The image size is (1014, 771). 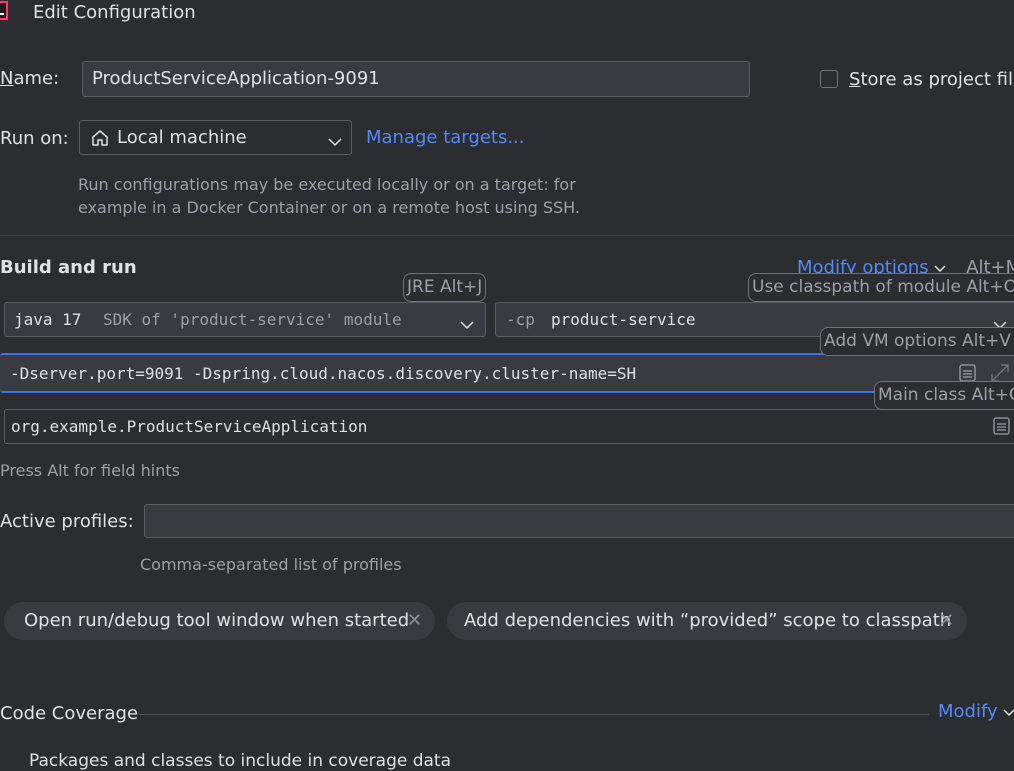 I want to click on jre-select: java 17 SDK of 'product-service' module, so click(x=245, y=319).